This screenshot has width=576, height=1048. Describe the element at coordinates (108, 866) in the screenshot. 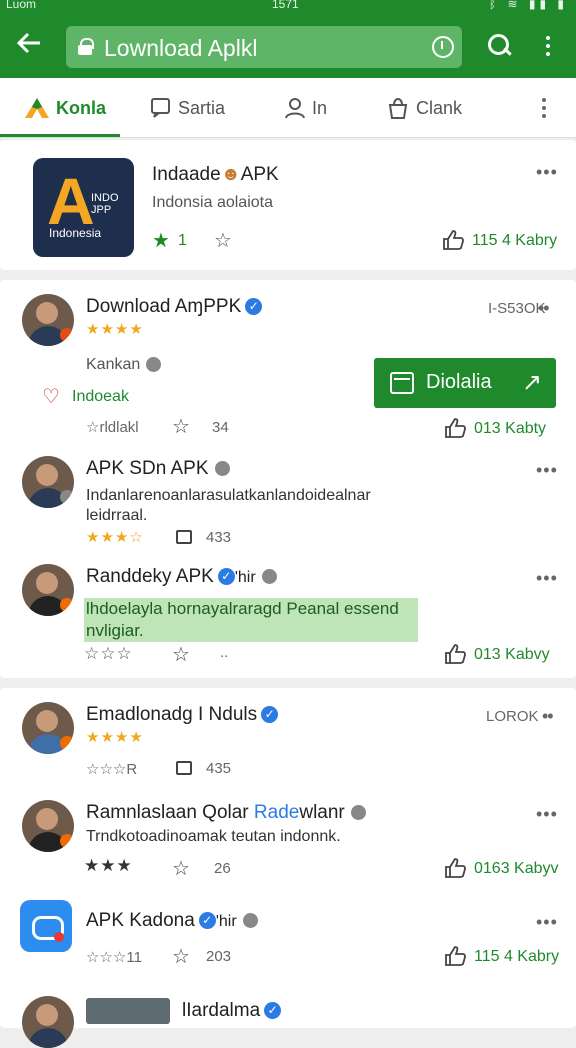

I see `rating-stars: ★★★` at that location.